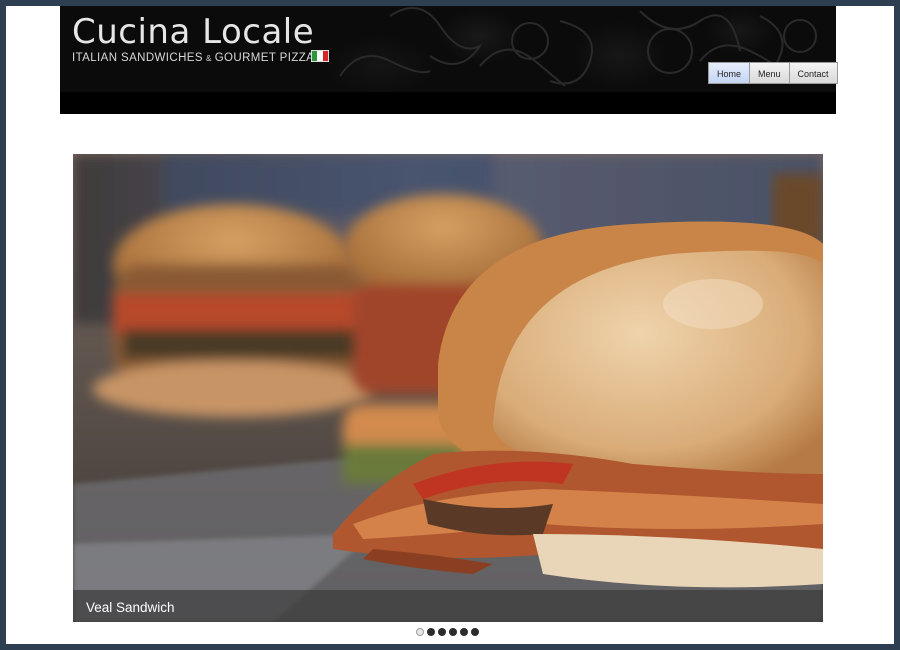 The image size is (900, 650). What do you see at coordinates (448, 606) in the screenshot?
I see `caption-bar` at bounding box center [448, 606].